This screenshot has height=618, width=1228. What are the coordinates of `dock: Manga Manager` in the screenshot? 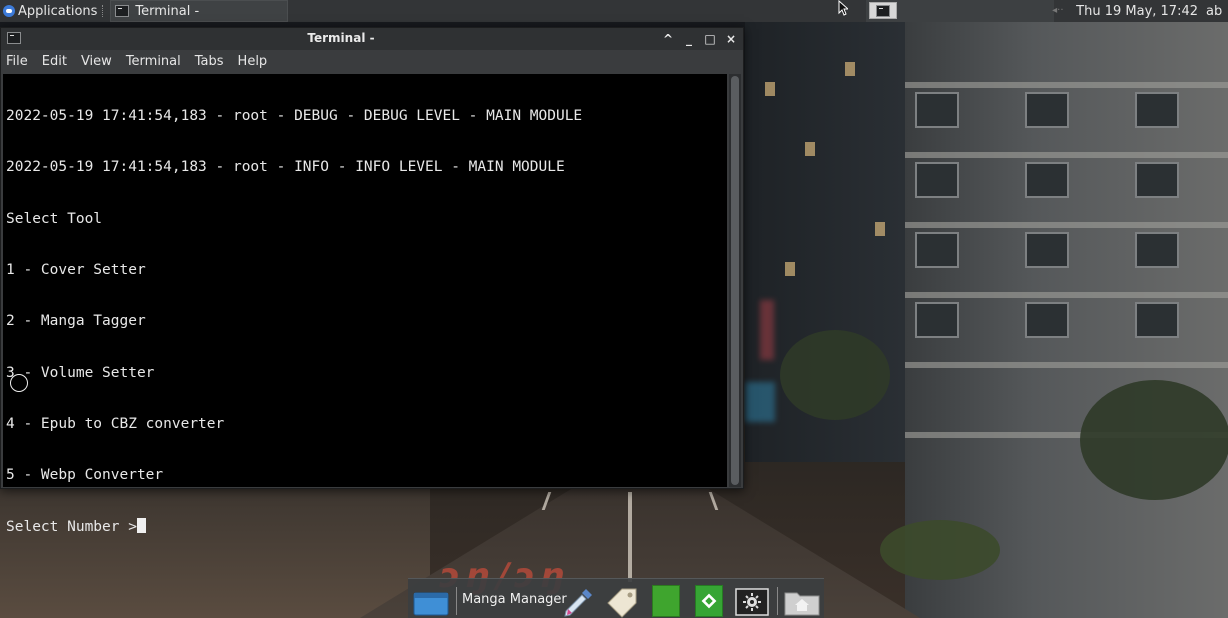 It's located at (616, 598).